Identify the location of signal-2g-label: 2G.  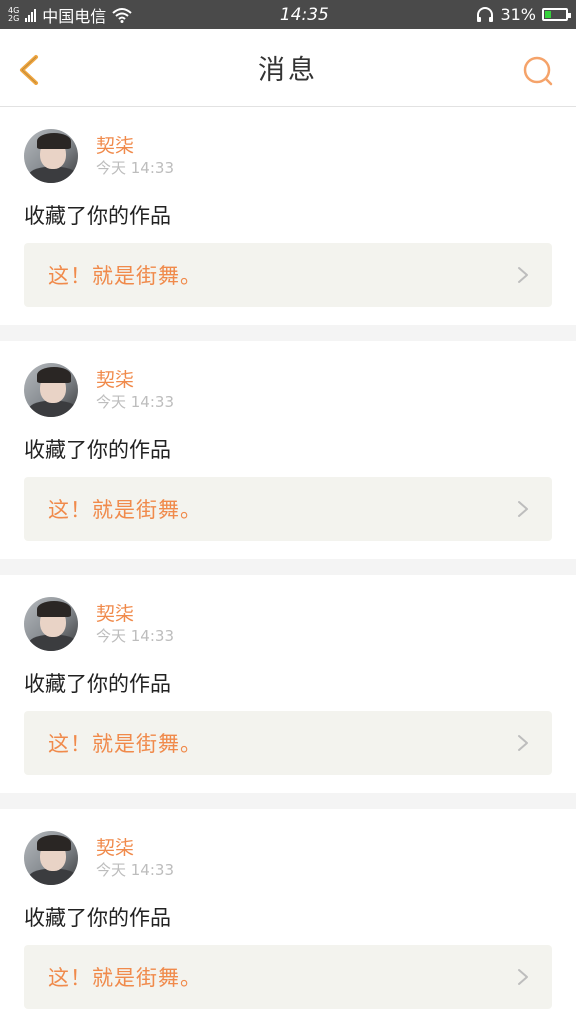
(14, 18).